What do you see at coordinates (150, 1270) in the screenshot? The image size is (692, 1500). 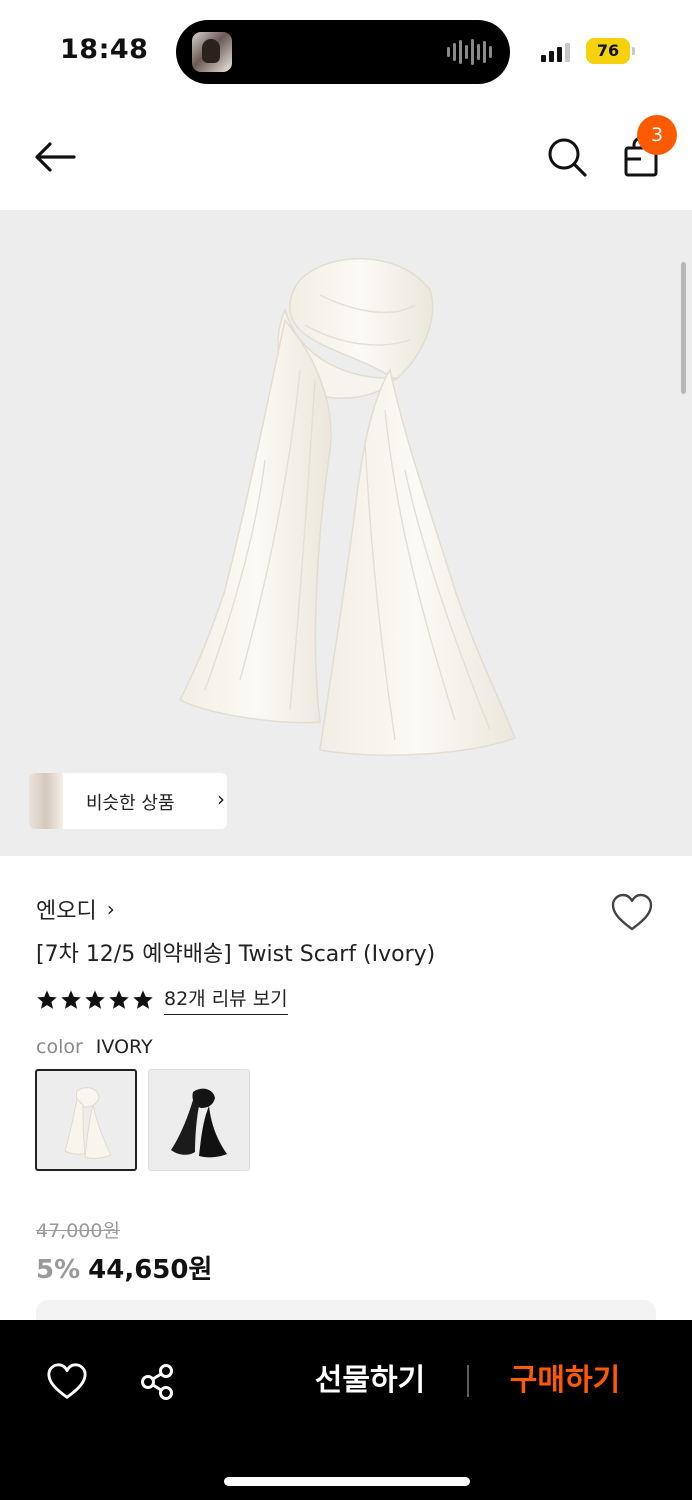 I see `sale-price: 44,650원` at bounding box center [150, 1270].